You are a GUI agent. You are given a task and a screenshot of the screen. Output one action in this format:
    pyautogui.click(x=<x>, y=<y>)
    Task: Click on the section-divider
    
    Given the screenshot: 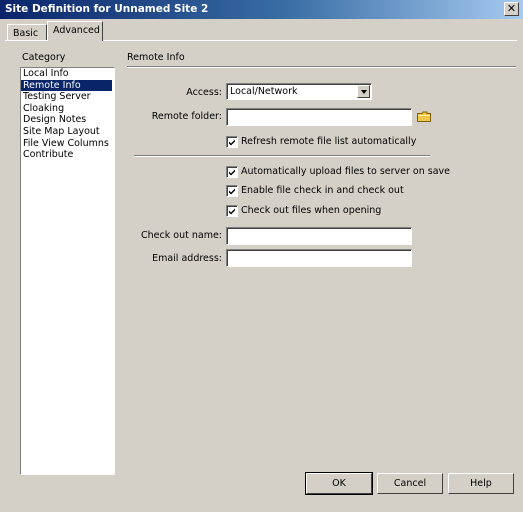 What is the action you would take?
    pyautogui.click(x=321, y=67)
    